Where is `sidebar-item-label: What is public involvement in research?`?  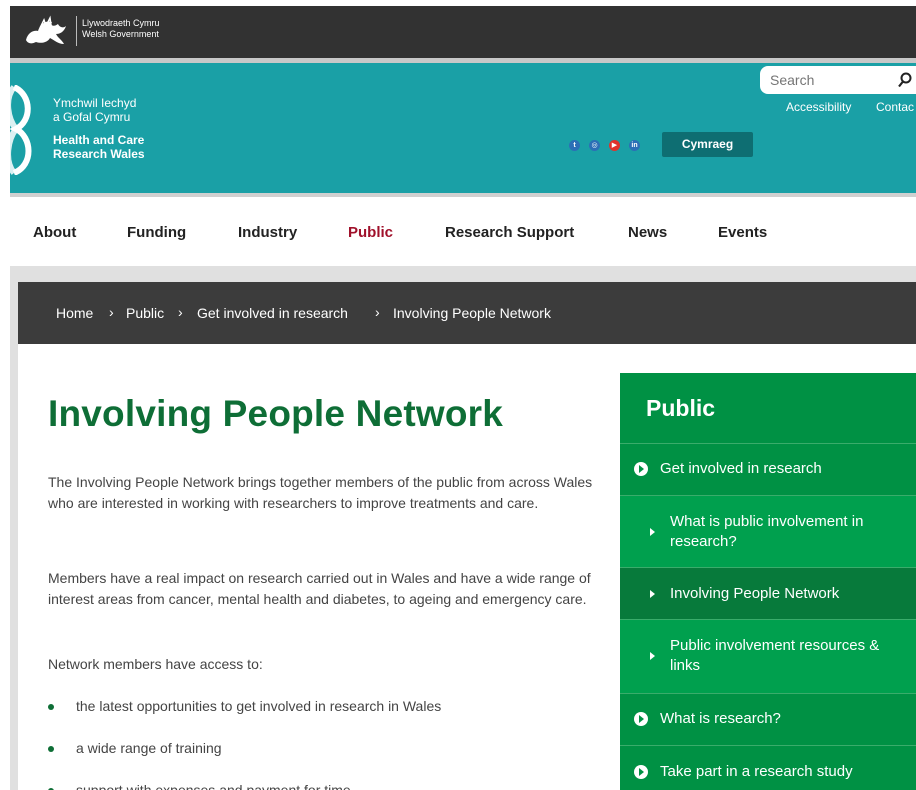 sidebar-item-label: What is public involvement in research? is located at coordinates (767, 531).